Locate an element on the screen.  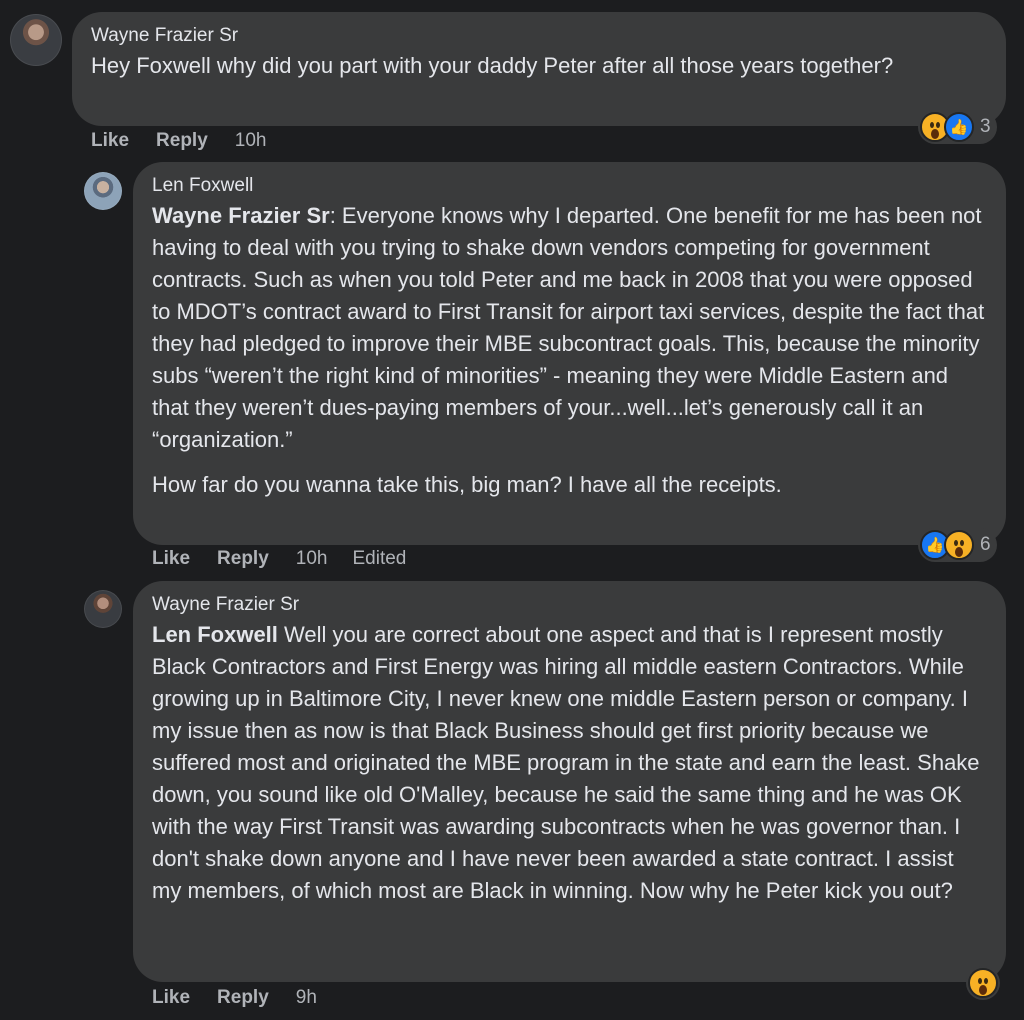
reaction-count: 6 is located at coordinates (985, 544).